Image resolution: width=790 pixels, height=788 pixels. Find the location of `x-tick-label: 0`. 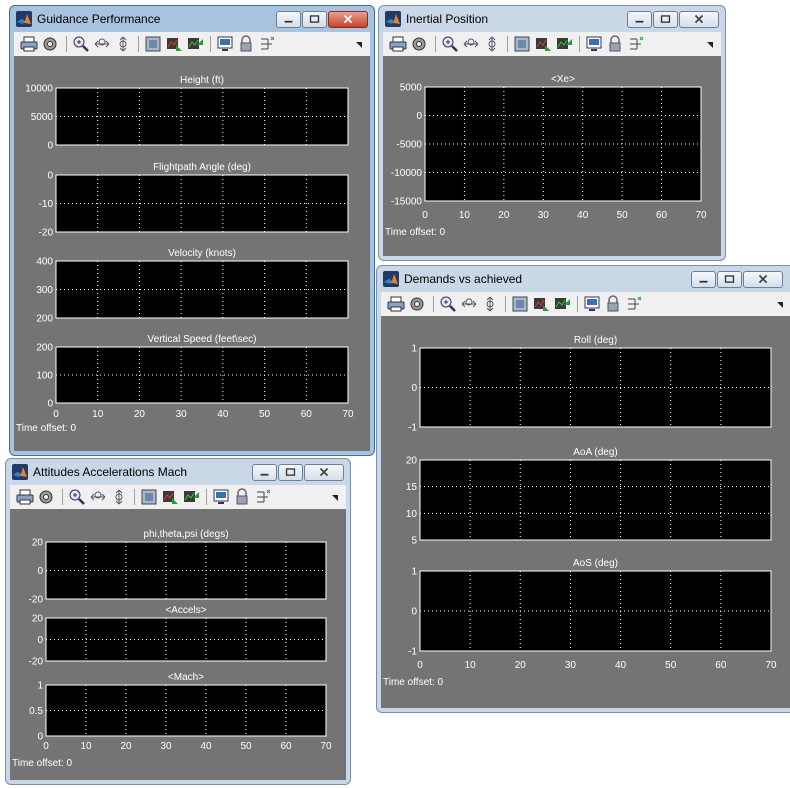

x-tick-label: 0 is located at coordinates (56, 414).